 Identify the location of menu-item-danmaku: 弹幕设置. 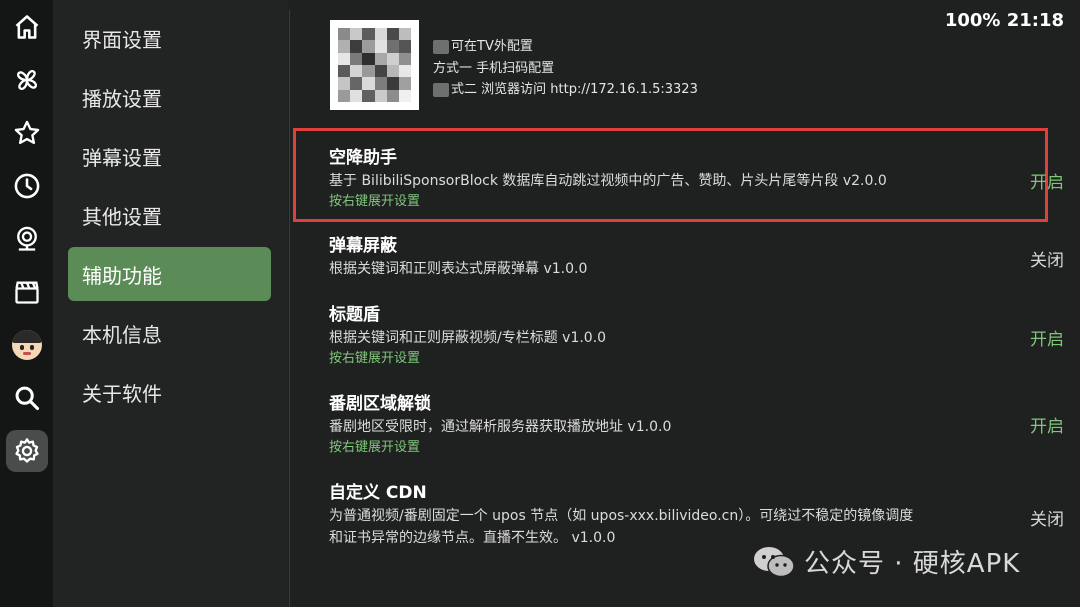
(169, 156).